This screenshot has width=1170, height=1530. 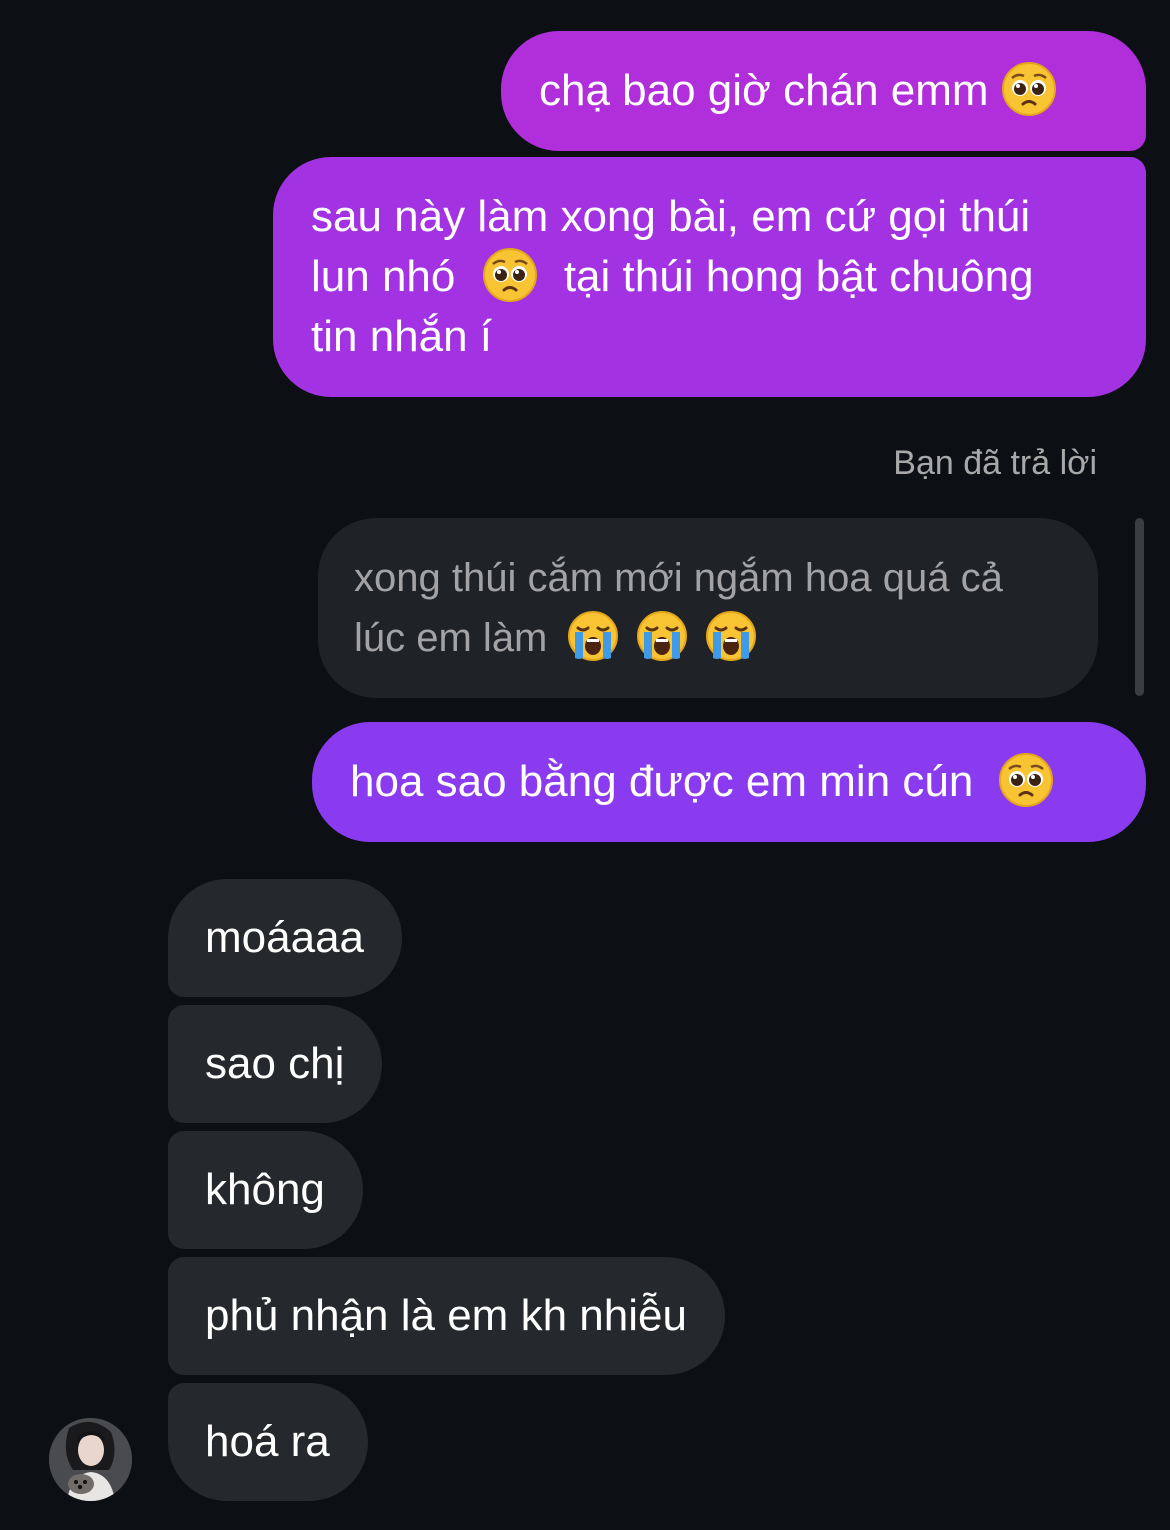 I want to click on received-message-bubble: sao chị, so click(x=275, y=1064).